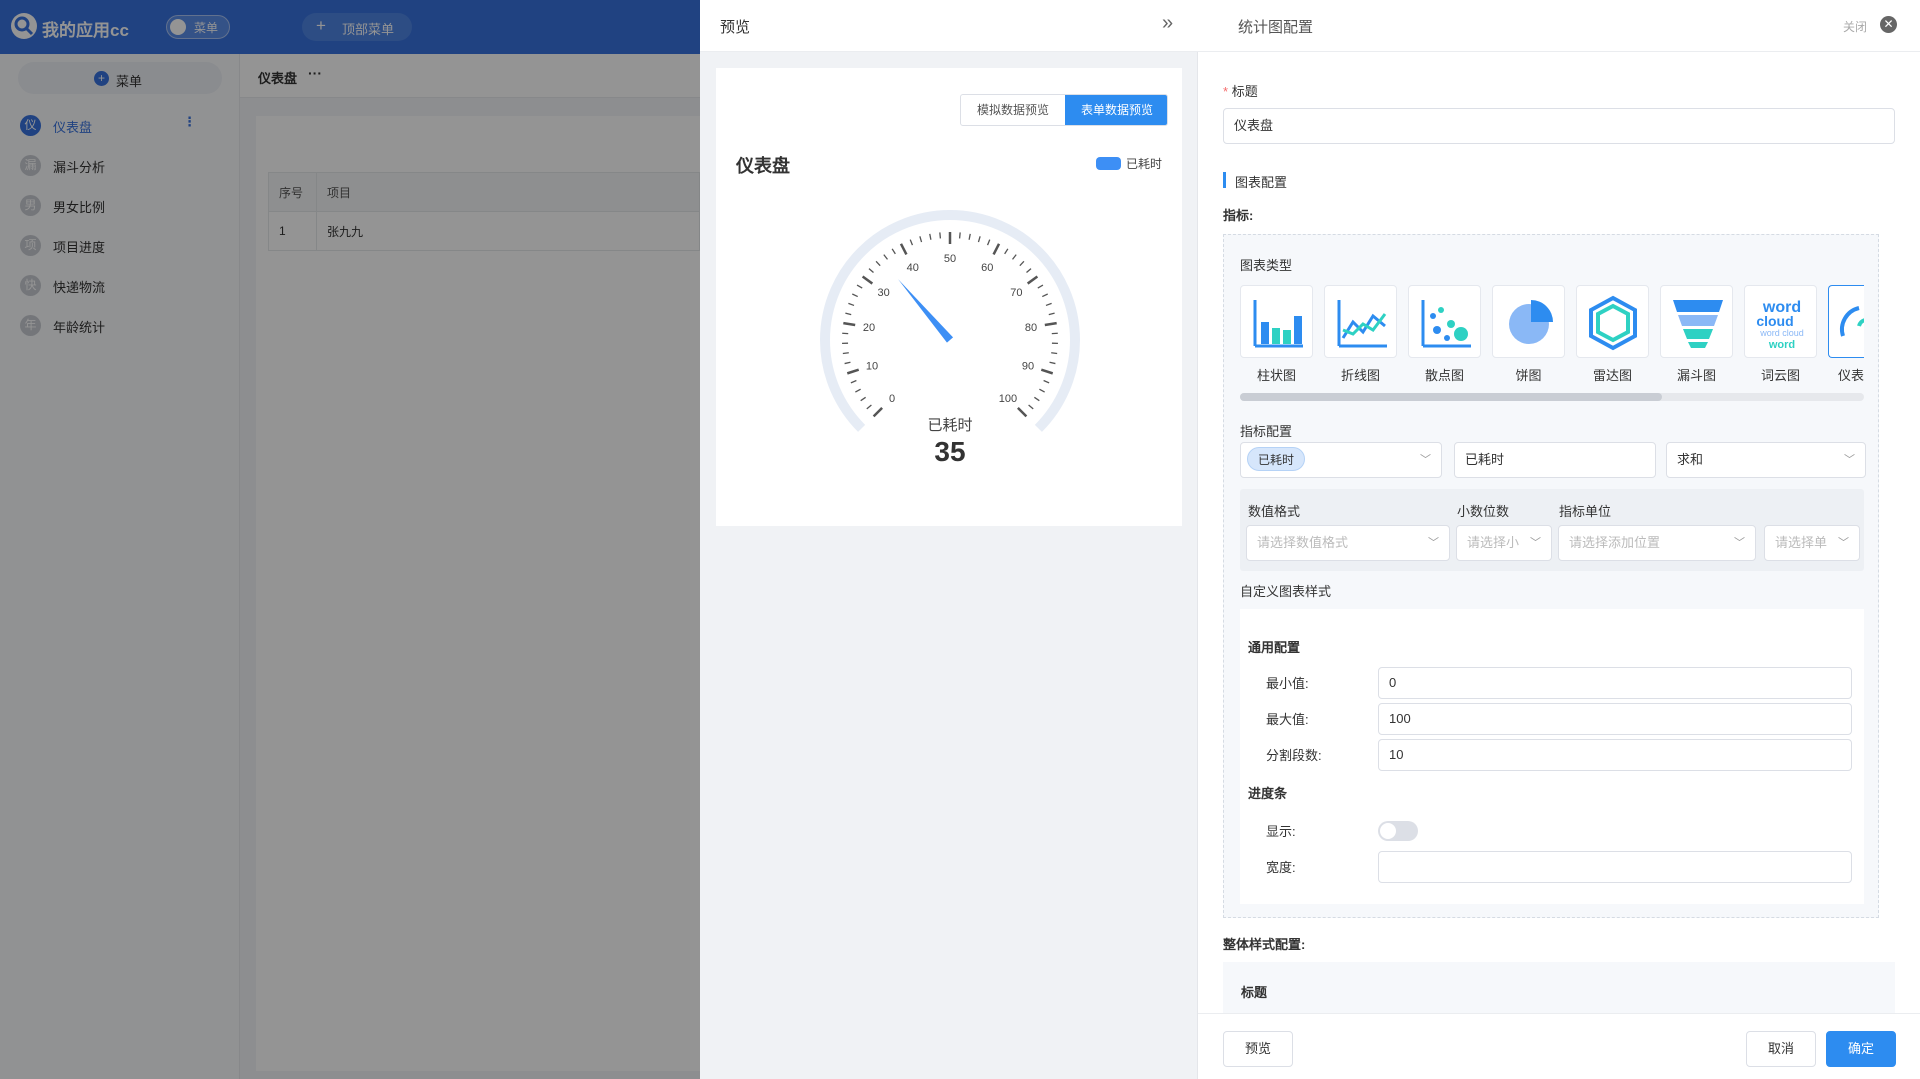 This screenshot has height=1079, width=1920. I want to click on max-label: 最大值:, so click(1287, 719).